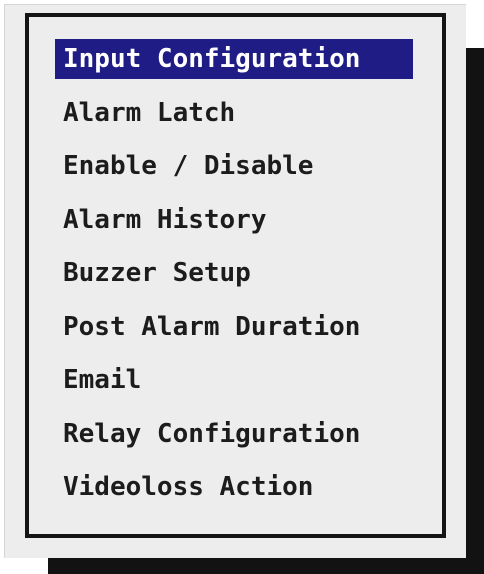  What do you see at coordinates (234, 327) in the screenshot?
I see `menu-item-post-alarm-duration: Post Alarm Duration` at bounding box center [234, 327].